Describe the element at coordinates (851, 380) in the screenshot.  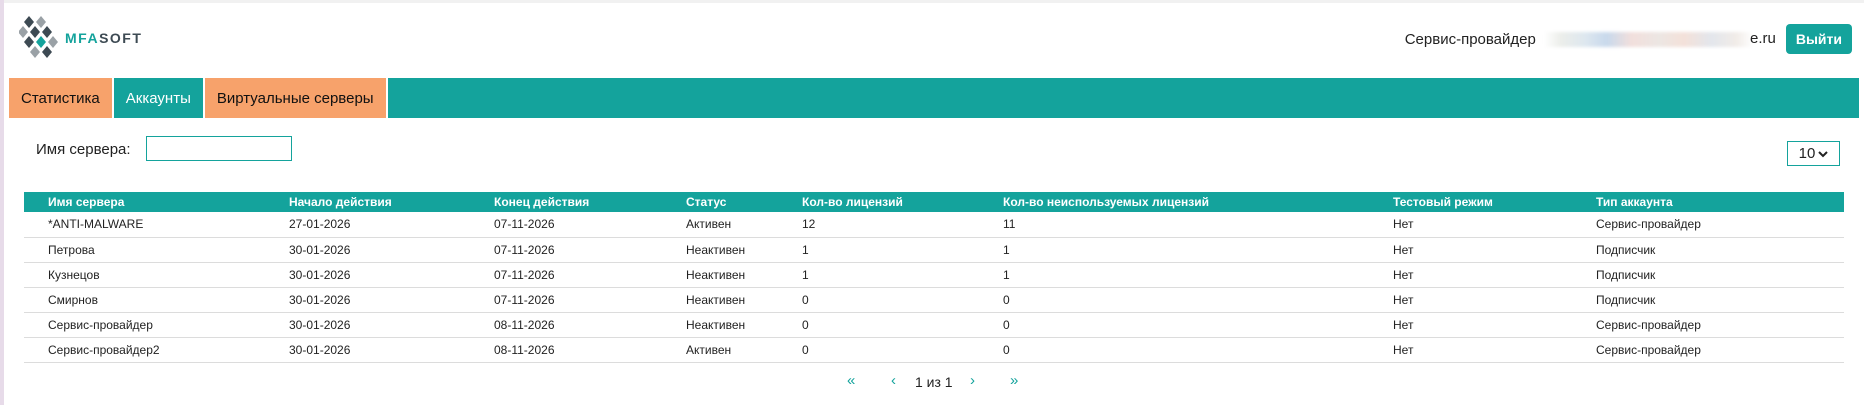
I see `first-page-button: «` at that location.